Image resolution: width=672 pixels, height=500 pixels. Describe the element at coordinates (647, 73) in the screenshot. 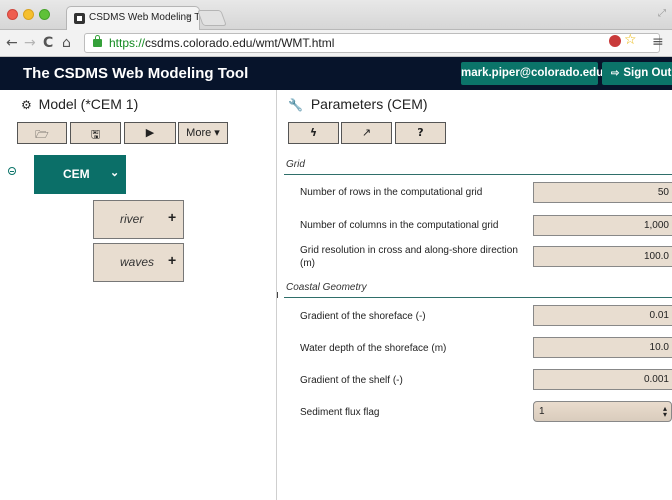

I see `sign-out-label: Sign Out` at that location.